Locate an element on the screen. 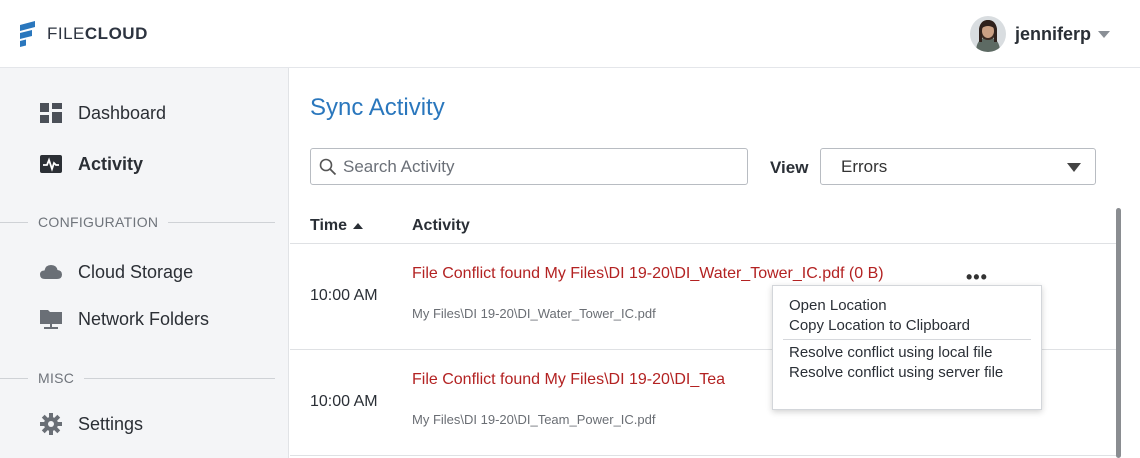  filecloud-logo-icon is located at coordinates (27, 34).